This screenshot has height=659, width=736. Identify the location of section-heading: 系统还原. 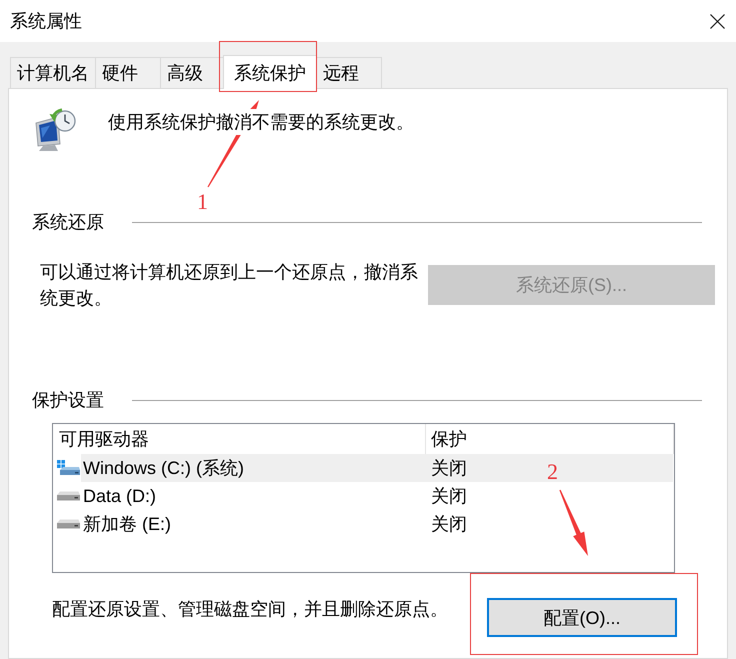
(68, 222).